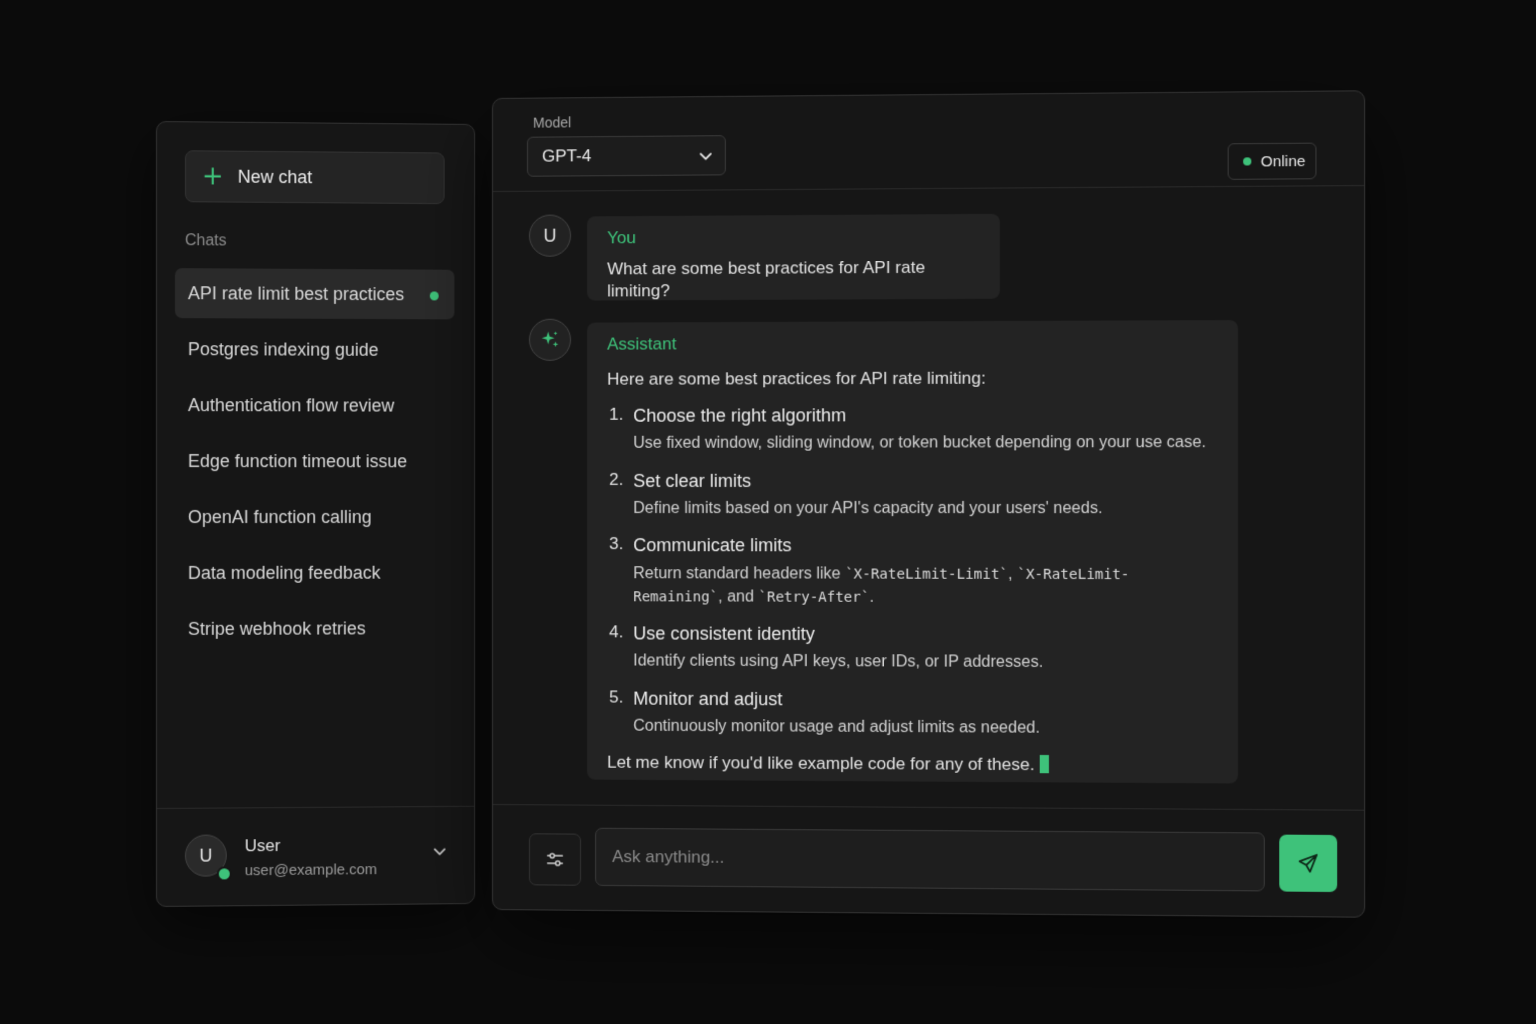 This screenshot has width=1536, height=1024. Describe the element at coordinates (616, 414) in the screenshot. I see `step-number: 1.` at that location.